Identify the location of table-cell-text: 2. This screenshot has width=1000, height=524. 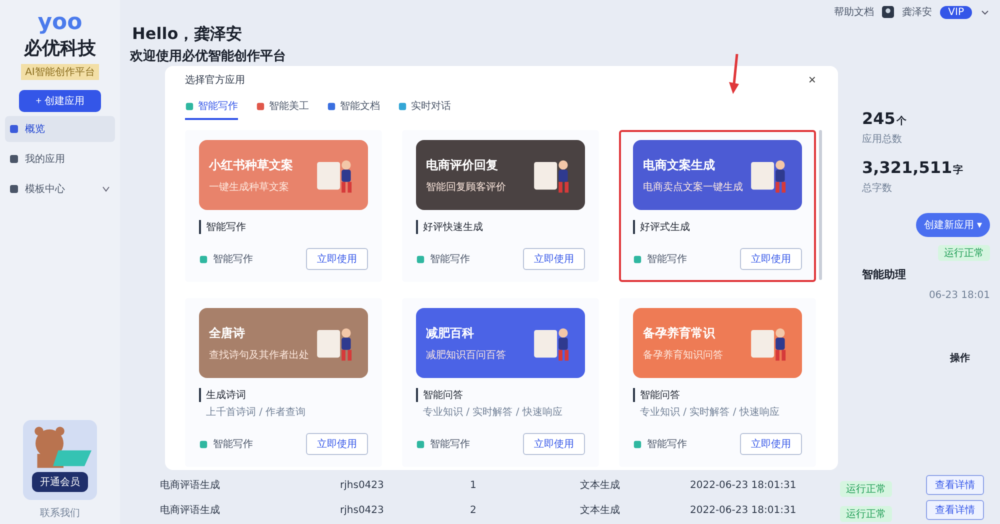
(474, 510).